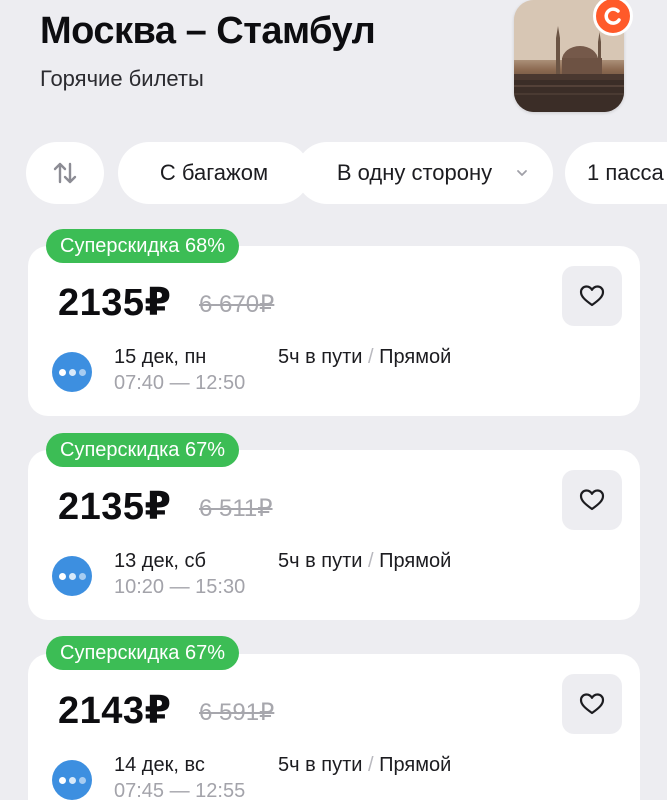 The image size is (667, 800). Describe the element at coordinates (159, 765) in the screenshot. I see `flight-date: 14 дек, вс` at that location.